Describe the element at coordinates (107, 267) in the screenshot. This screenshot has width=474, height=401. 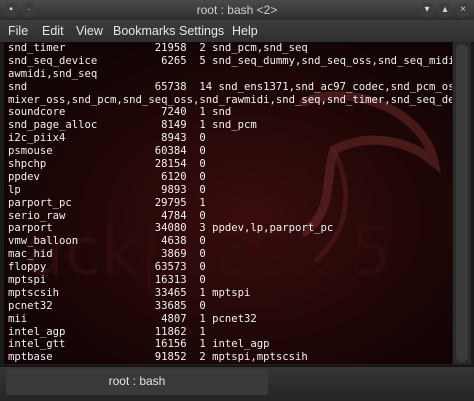
I see `terminal-line: floppy 63573 0` at that location.